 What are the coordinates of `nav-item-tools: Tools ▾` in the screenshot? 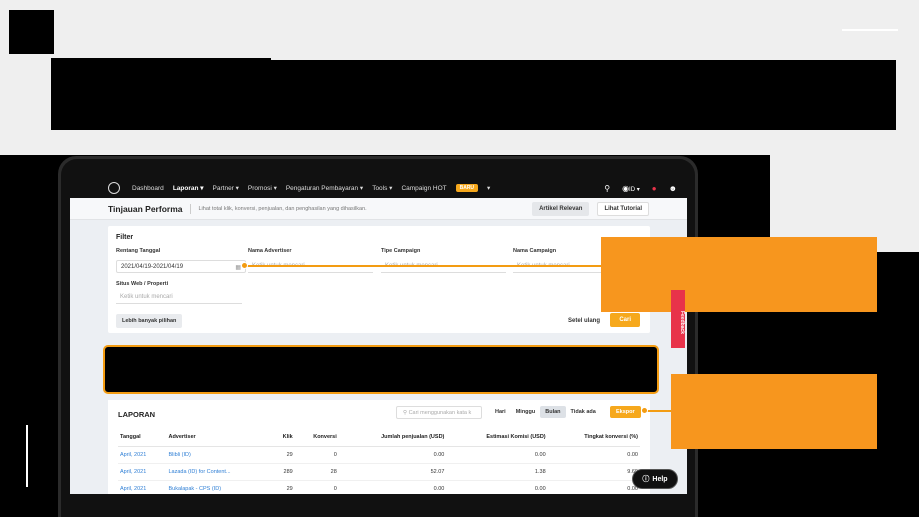 It's located at (382, 188).